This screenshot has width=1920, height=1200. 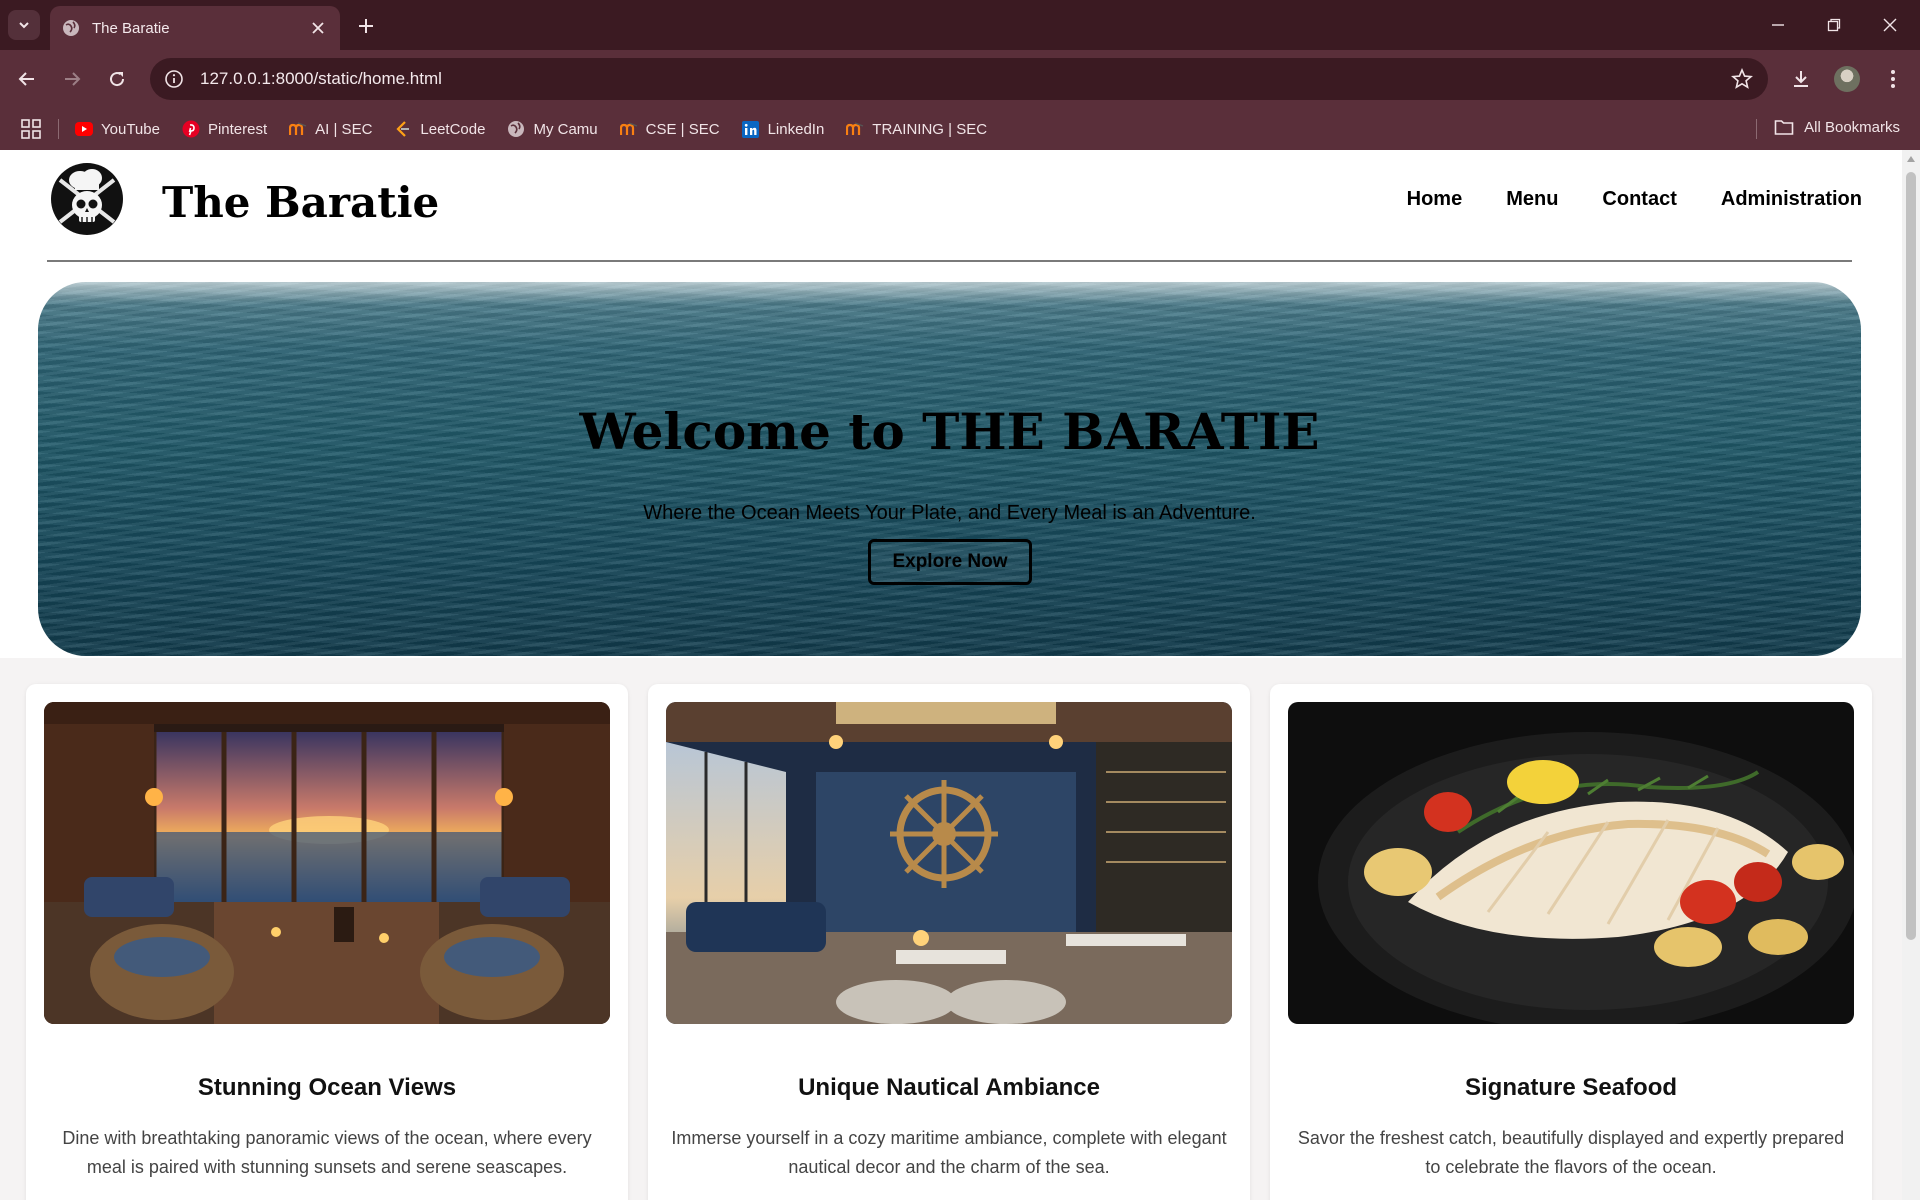 What do you see at coordinates (237, 129) in the screenshot?
I see `bookmark-label: Pinterest` at bounding box center [237, 129].